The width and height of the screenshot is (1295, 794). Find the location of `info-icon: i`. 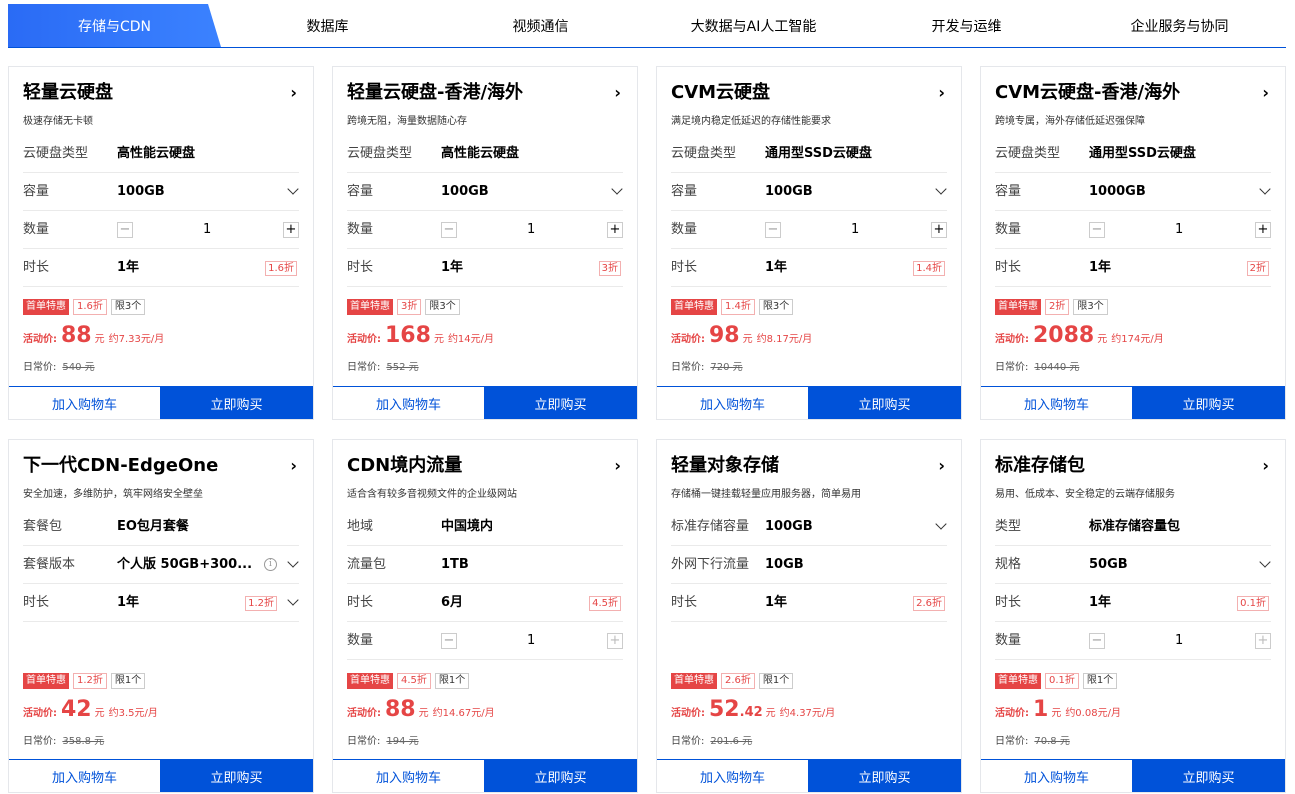

info-icon: i is located at coordinates (270, 564).